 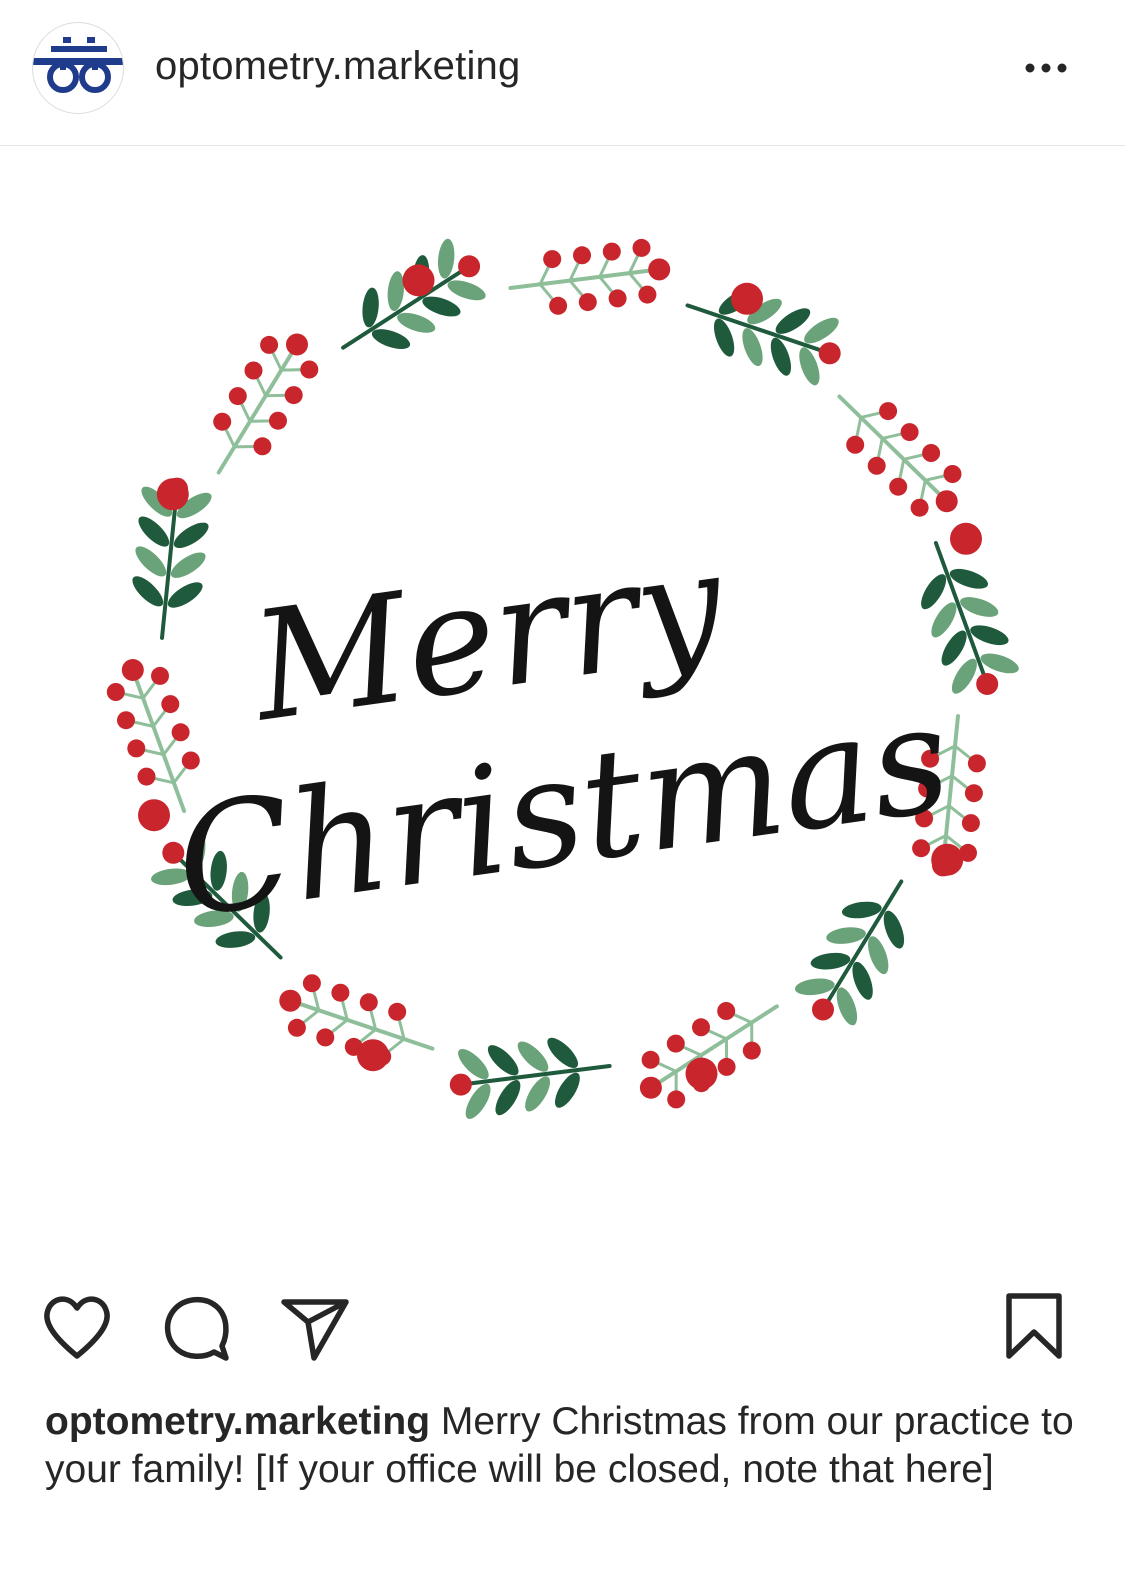 I want to click on header-username: optometry.marketing, so click(x=337, y=66).